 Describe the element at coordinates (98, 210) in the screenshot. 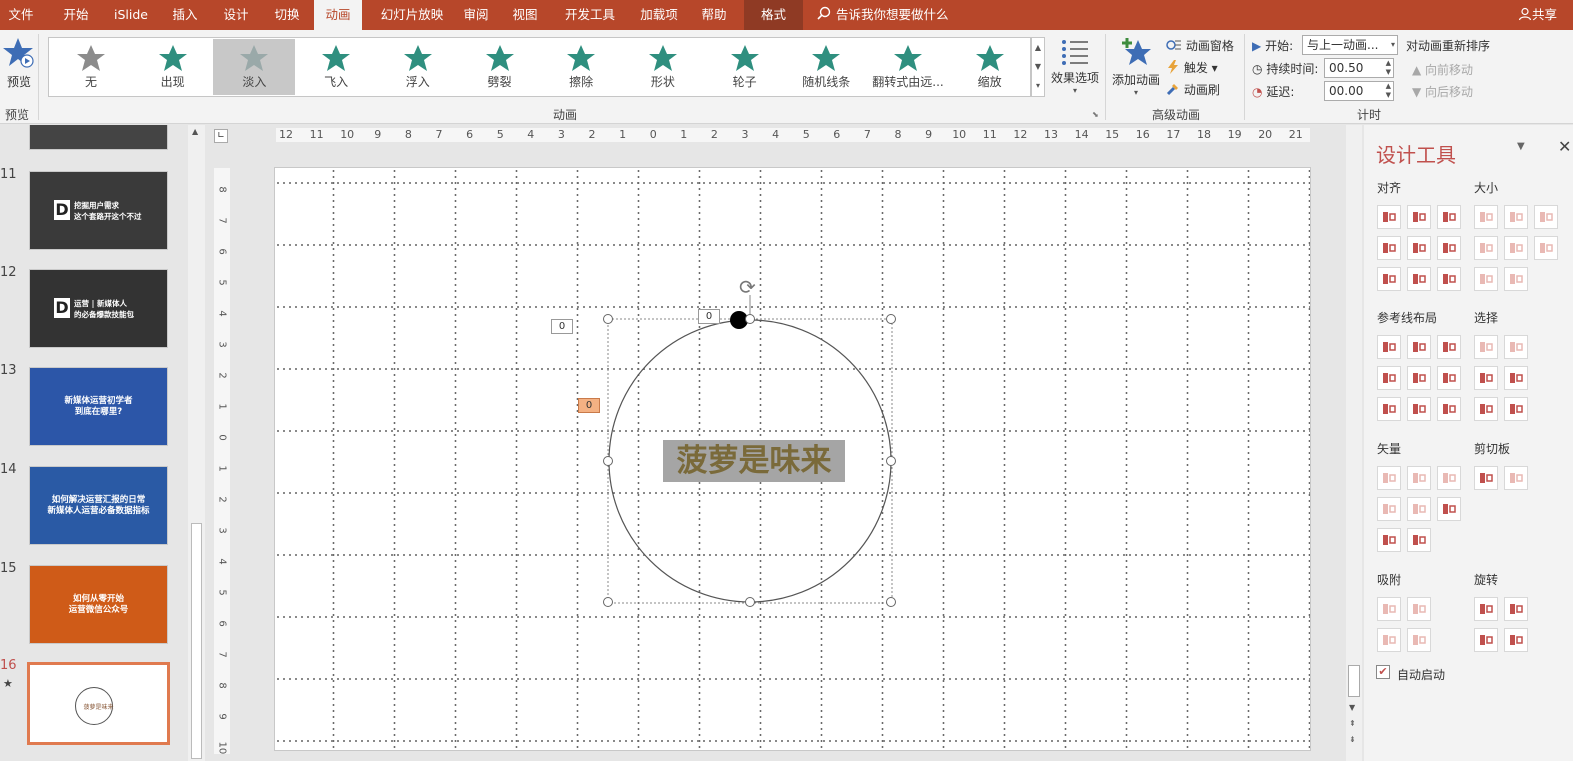

I see `slide-thumbnail: D 挖掘用户需求 这个套路开这个不过` at that location.